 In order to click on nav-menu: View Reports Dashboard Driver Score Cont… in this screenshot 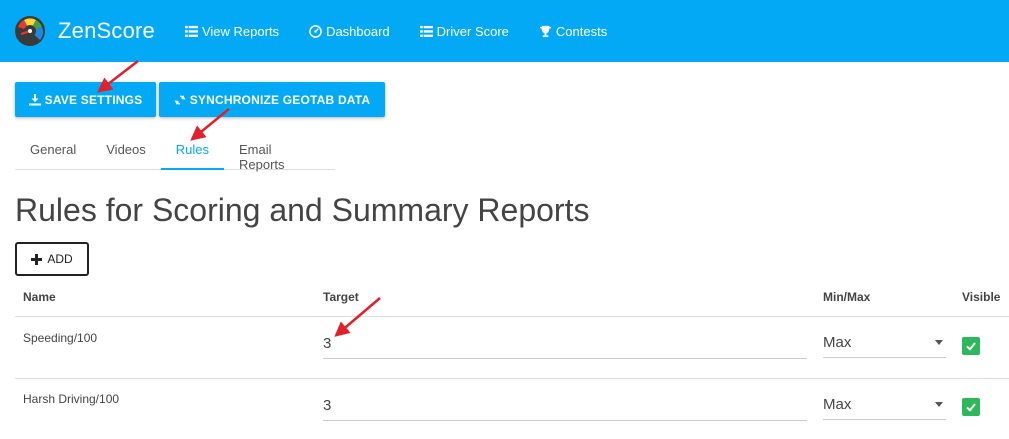, I will do `click(410, 31)`.